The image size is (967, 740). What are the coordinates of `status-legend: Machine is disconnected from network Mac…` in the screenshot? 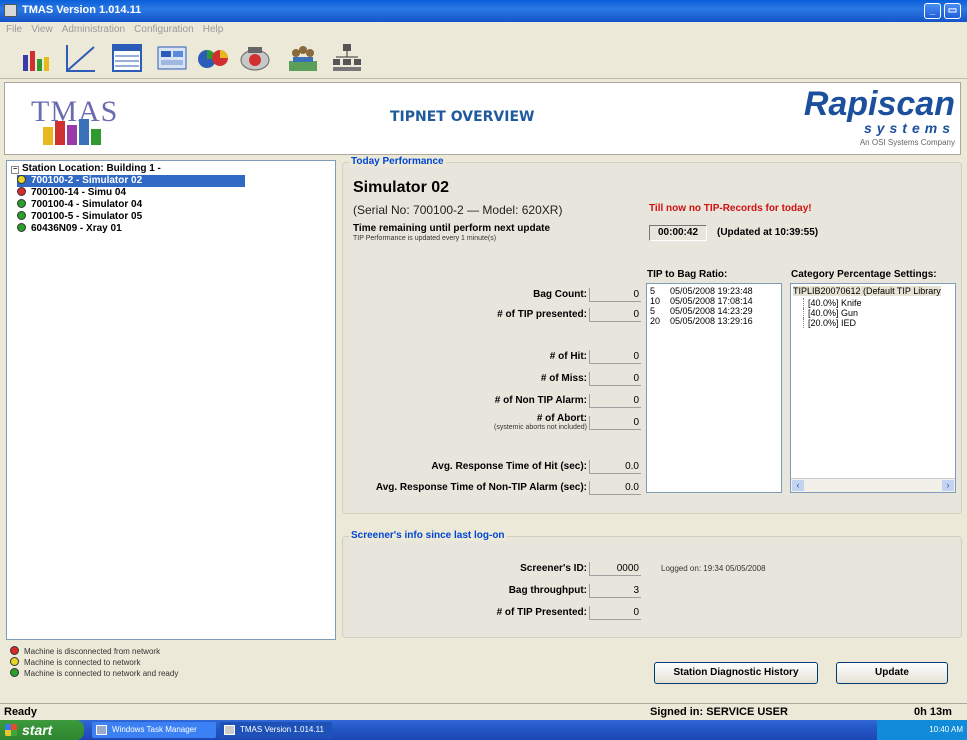 It's located at (94, 662).